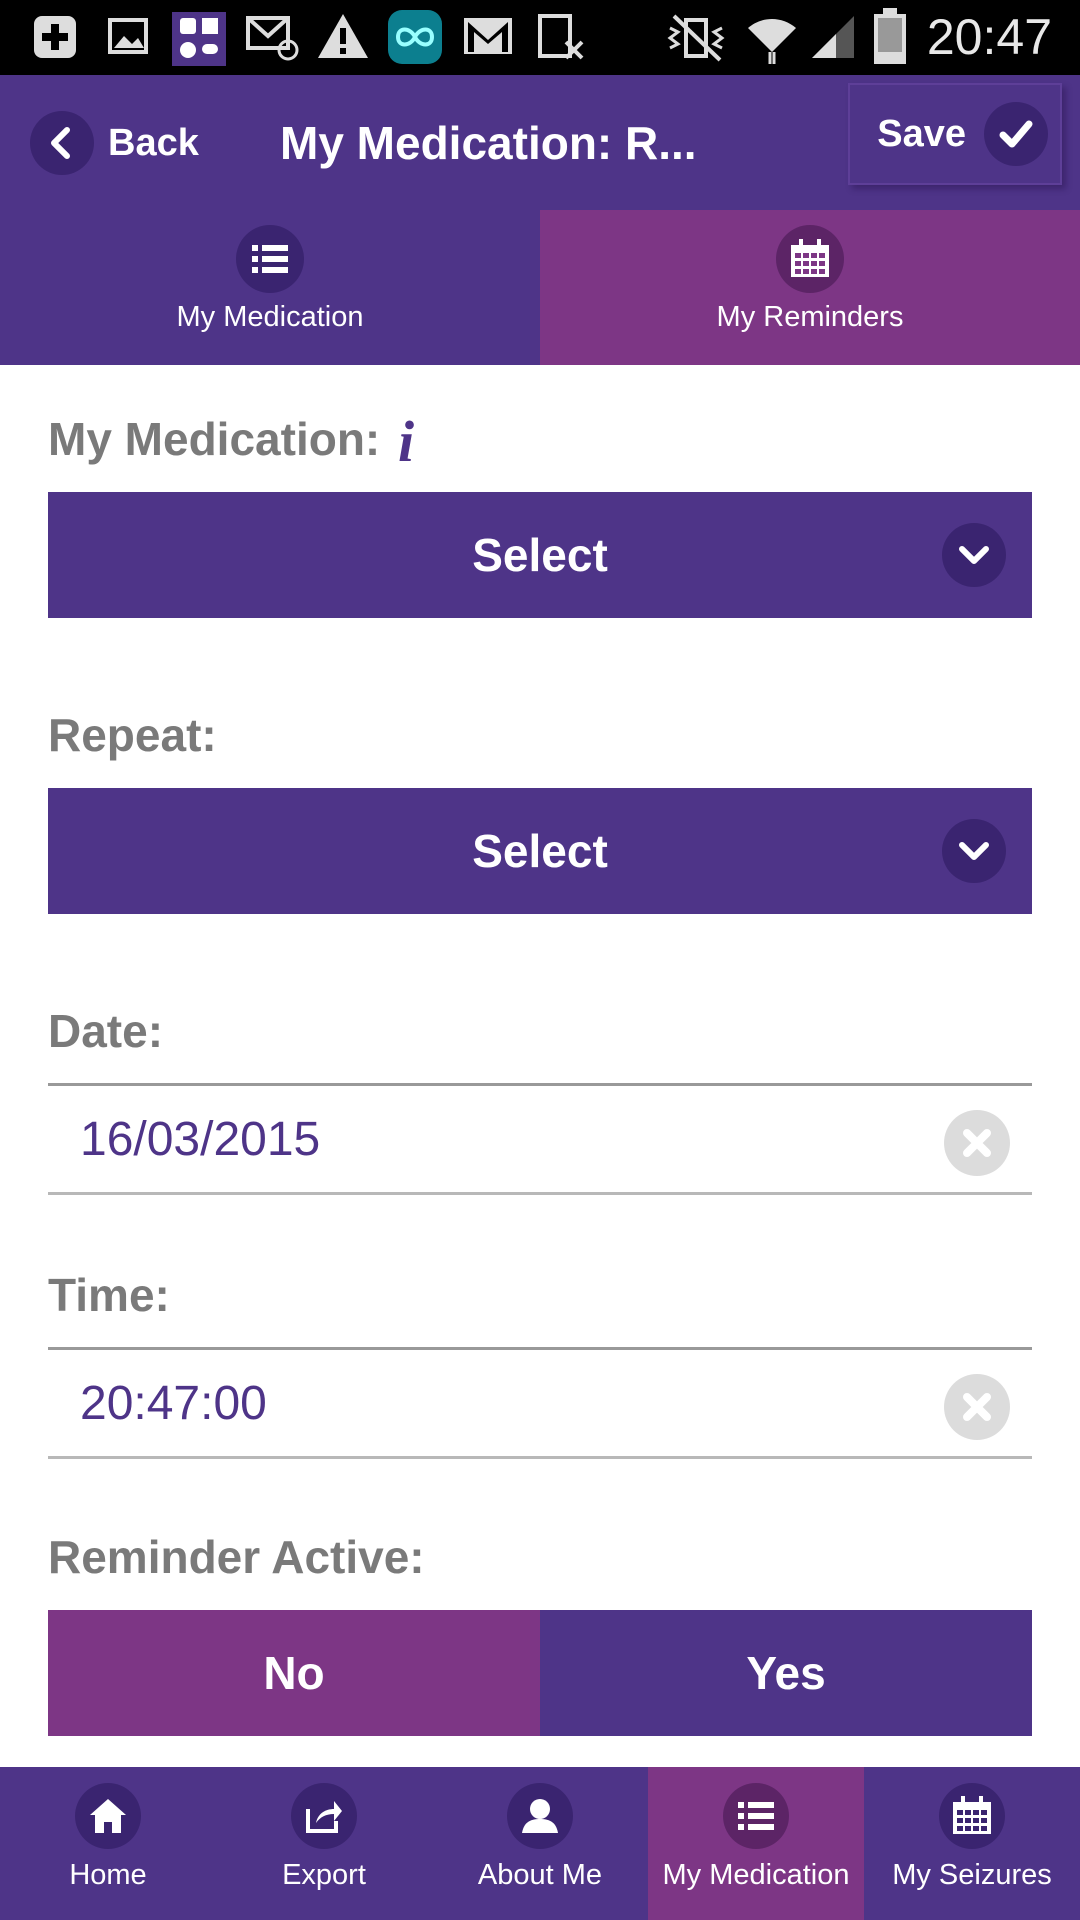 This screenshot has height=1920, width=1080. I want to click on repeat-select-value: Select, so click(540, 851).